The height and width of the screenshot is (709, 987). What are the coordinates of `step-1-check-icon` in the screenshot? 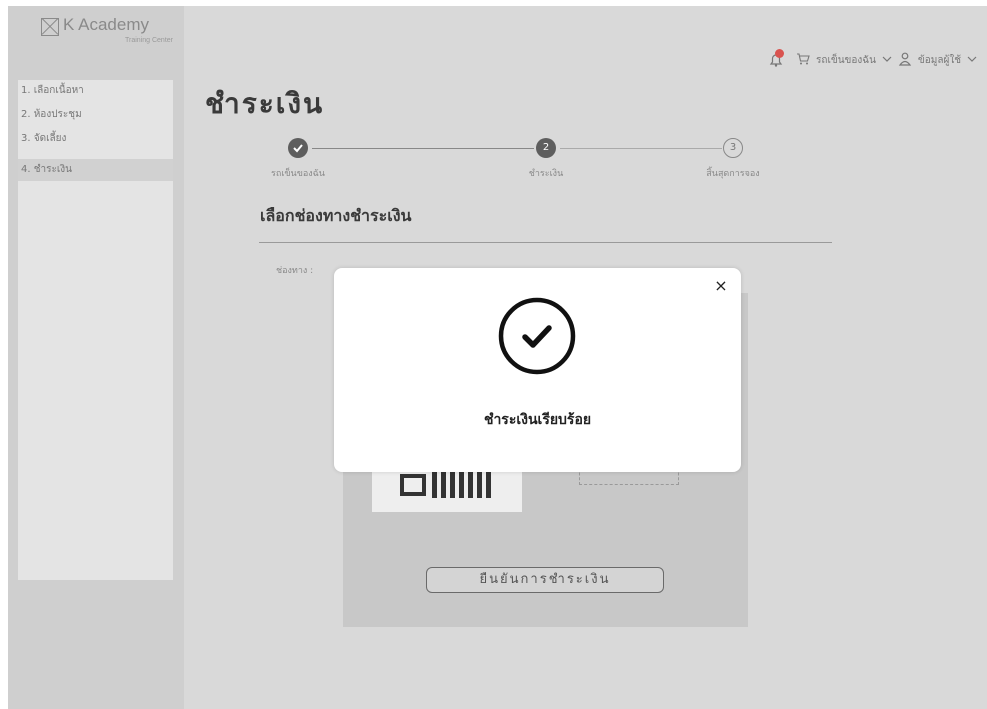 It's located at (298, 148).